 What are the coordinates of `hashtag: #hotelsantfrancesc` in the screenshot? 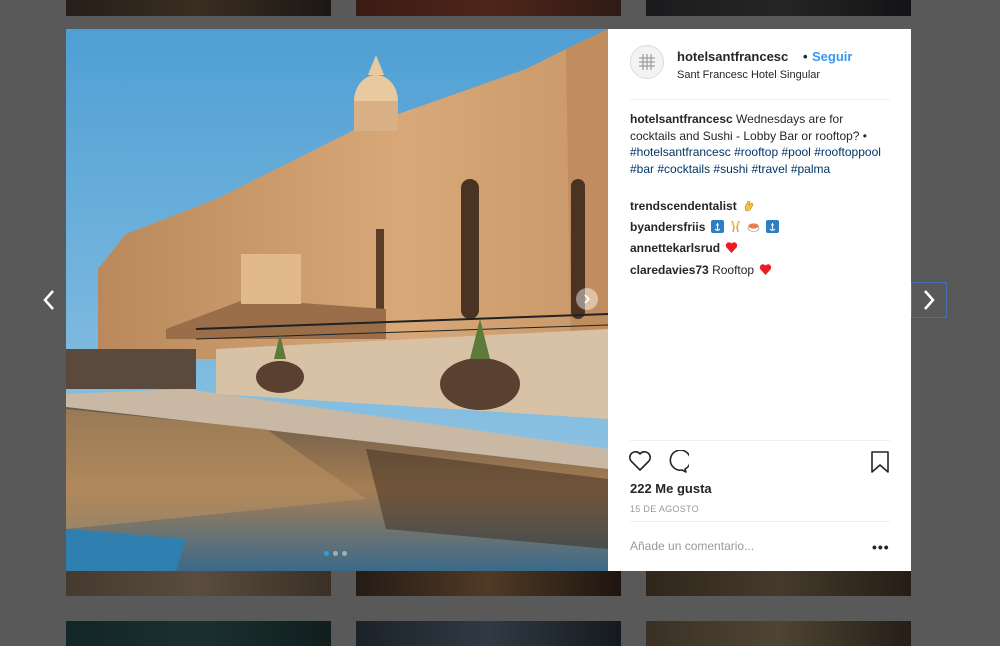 It's located at (680, 152).